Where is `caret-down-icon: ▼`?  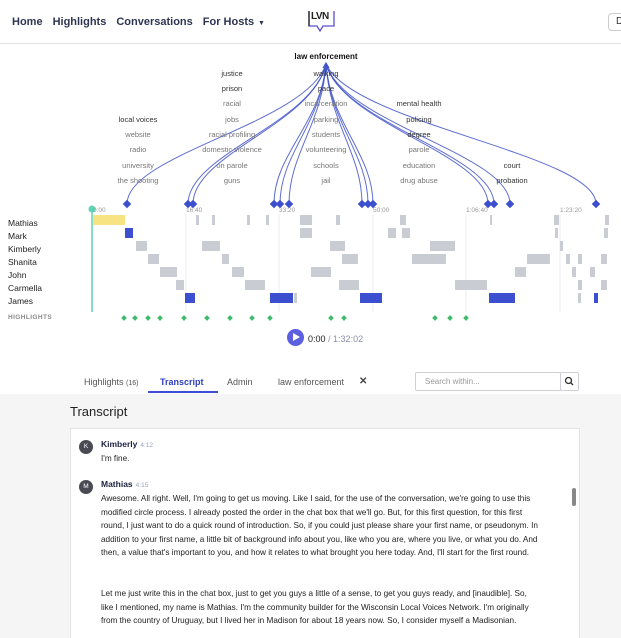 caret-down-icon: ▼ is located at coordinates (260, 23).